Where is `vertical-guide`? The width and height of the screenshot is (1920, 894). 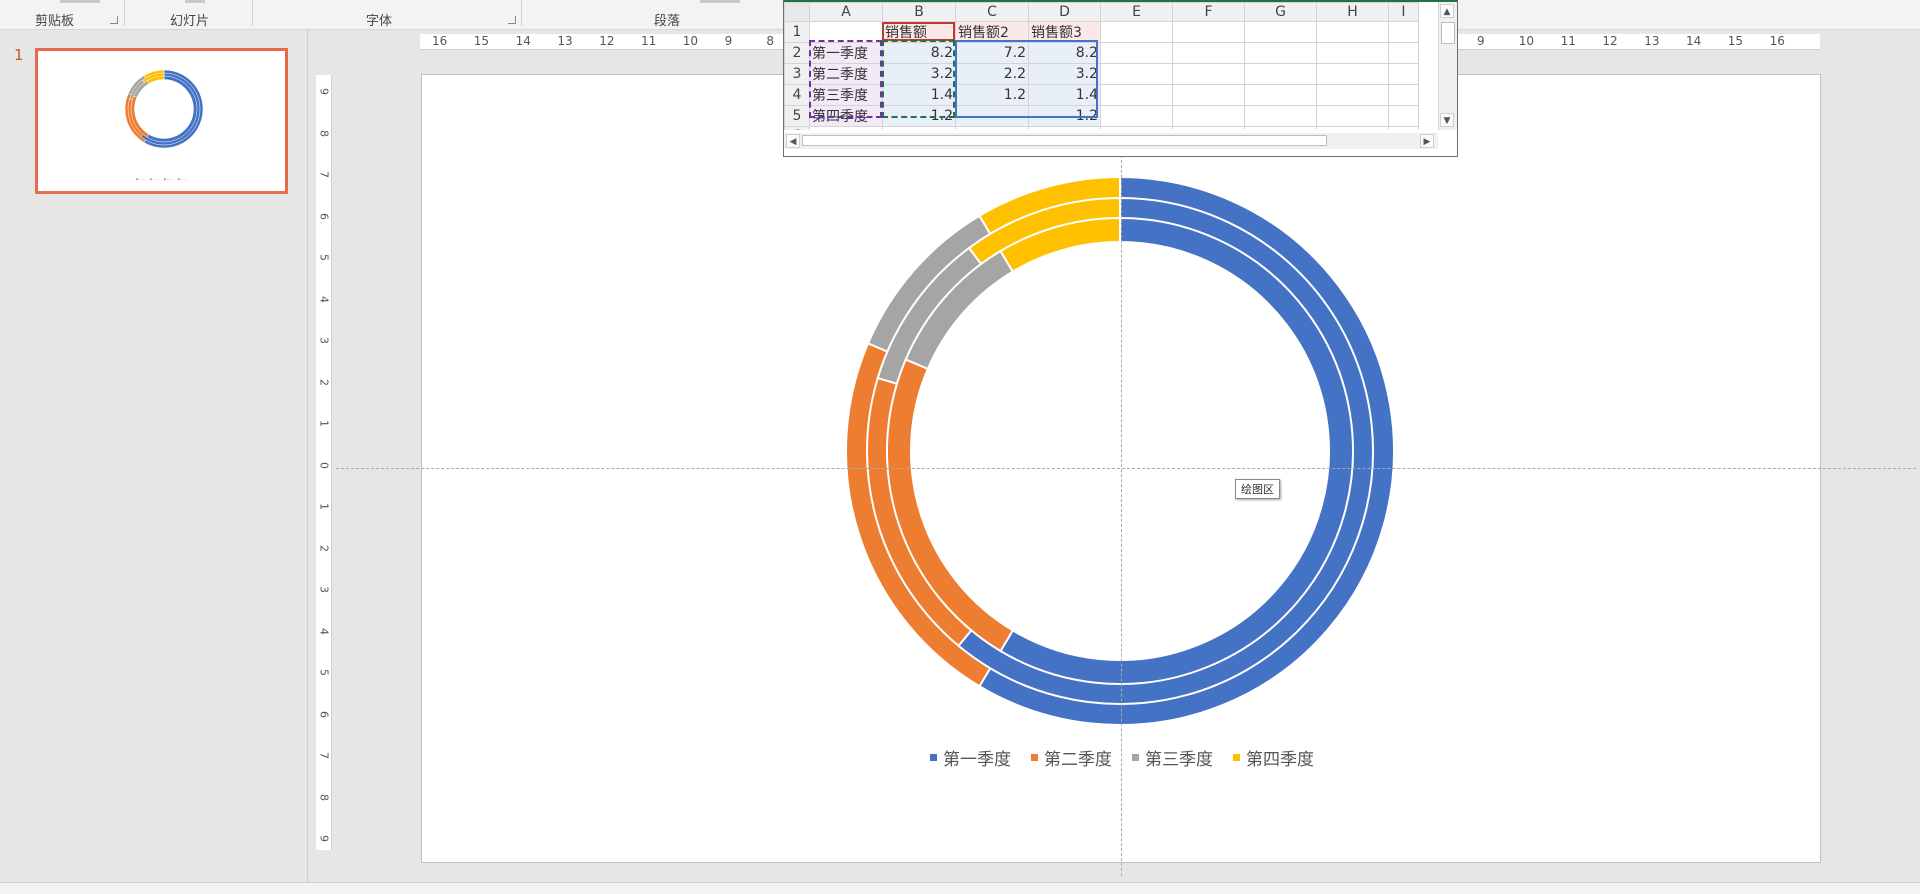 vertical-guide is located at coordinates (1121, 513).